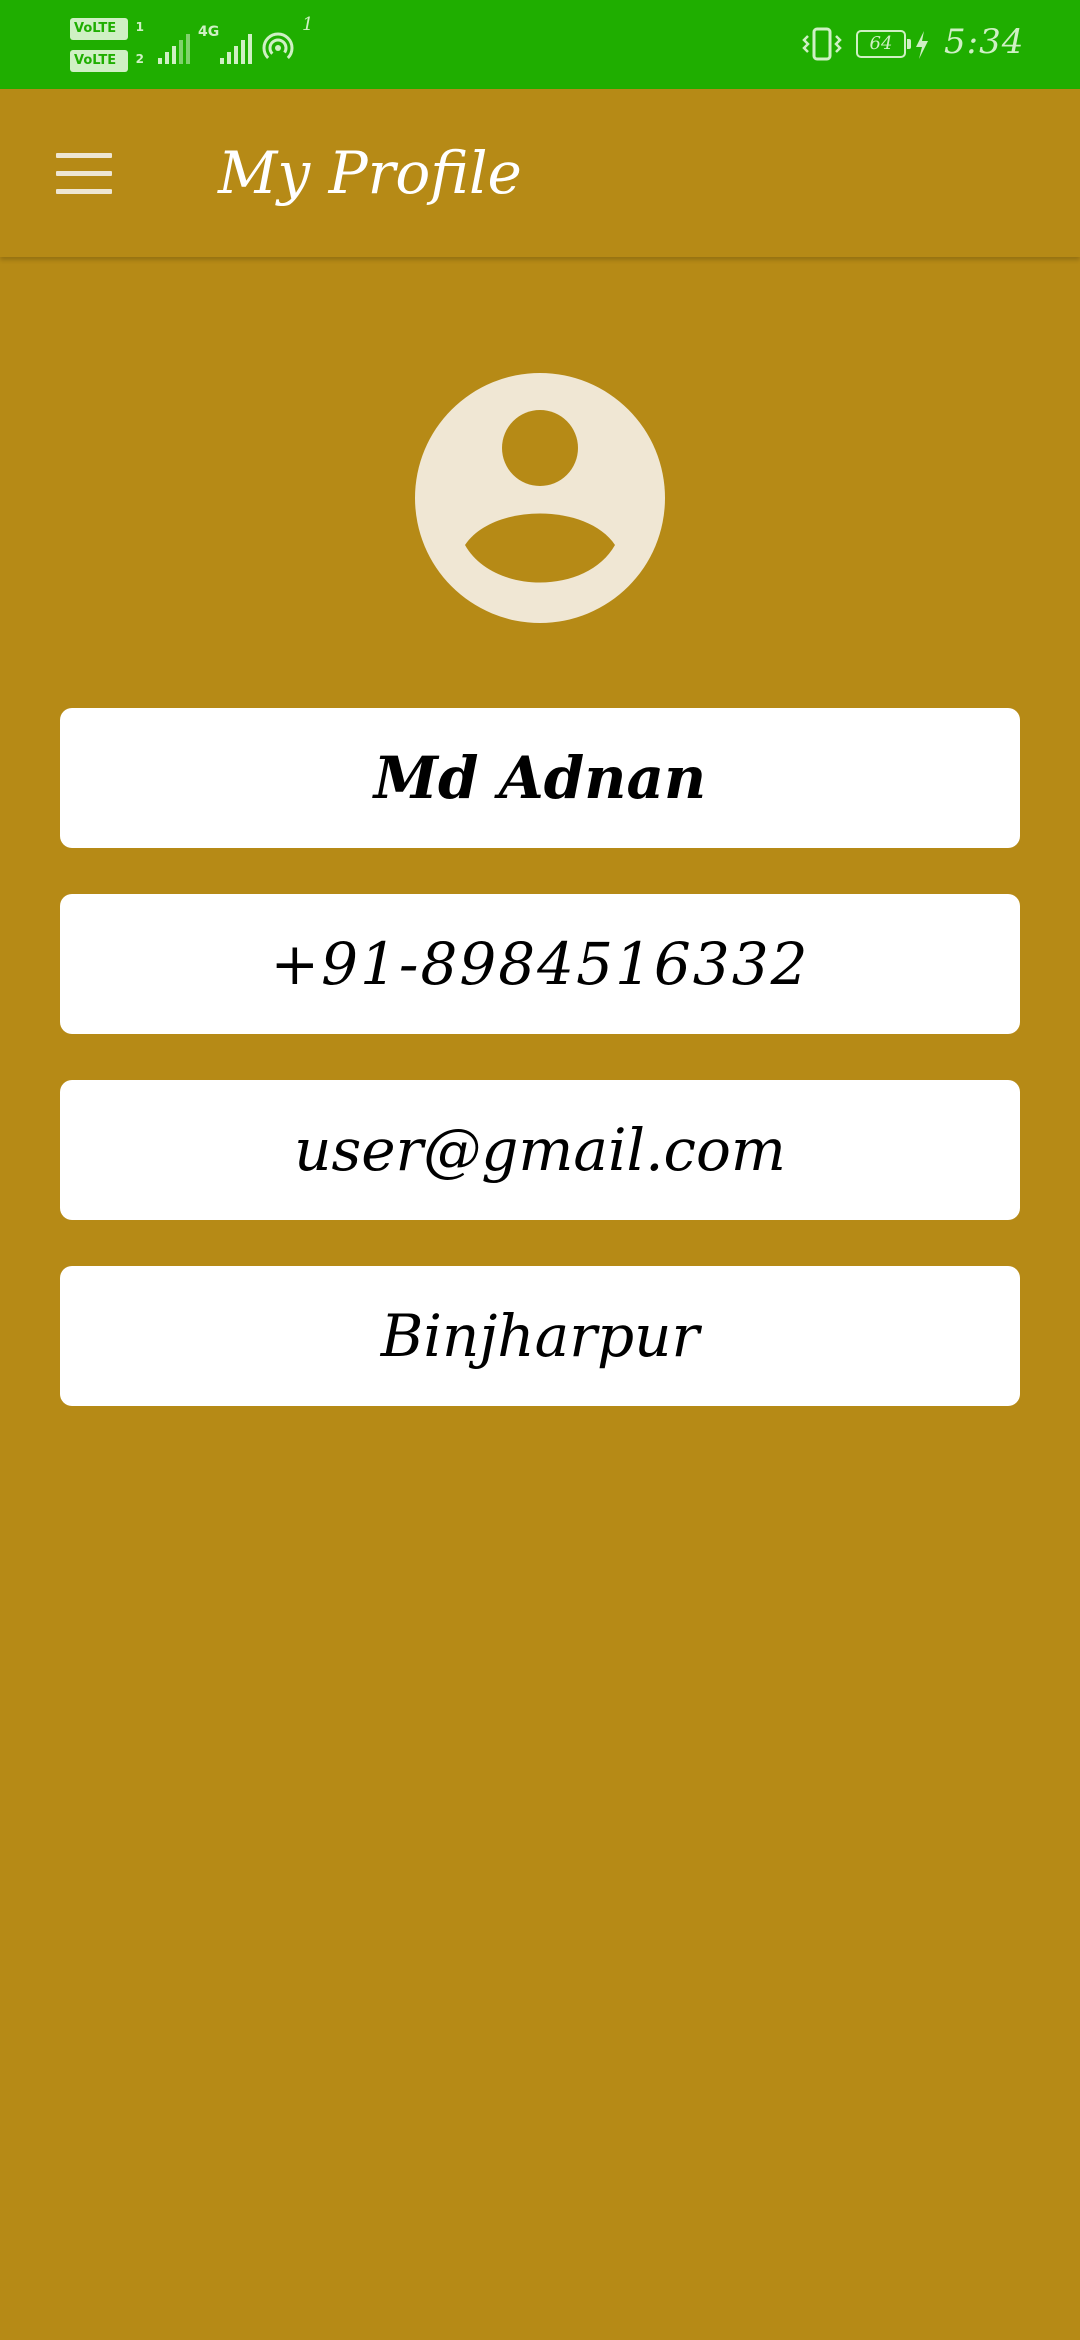 The height and width of the screenshot is (2340, 1080). What do you see at coordinates (95, 28) in the screenshot?
I see `volte-sim1-label: VoLTE` at bounding box center [95, 28].